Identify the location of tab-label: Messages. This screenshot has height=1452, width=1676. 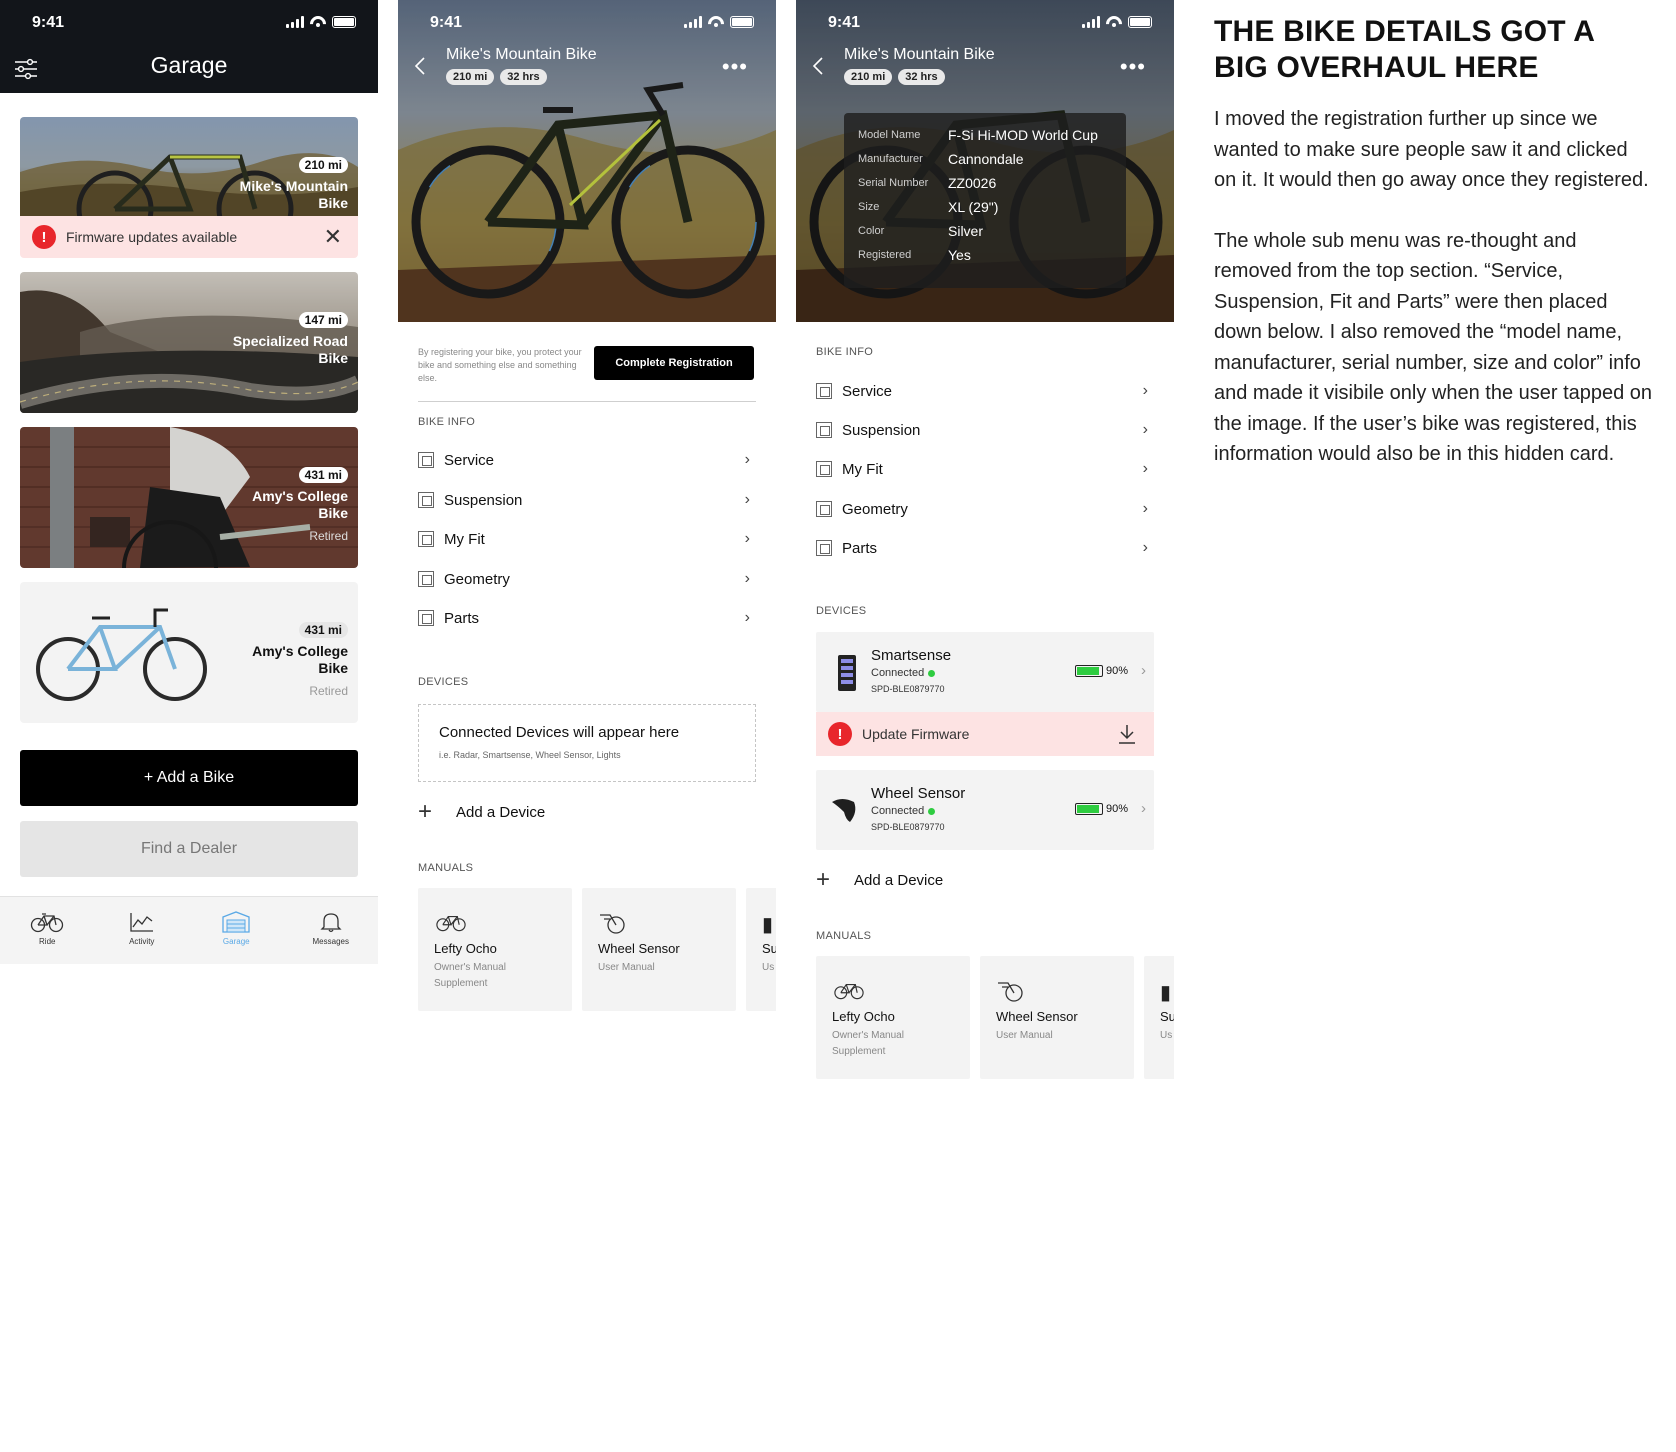
(330, 941).